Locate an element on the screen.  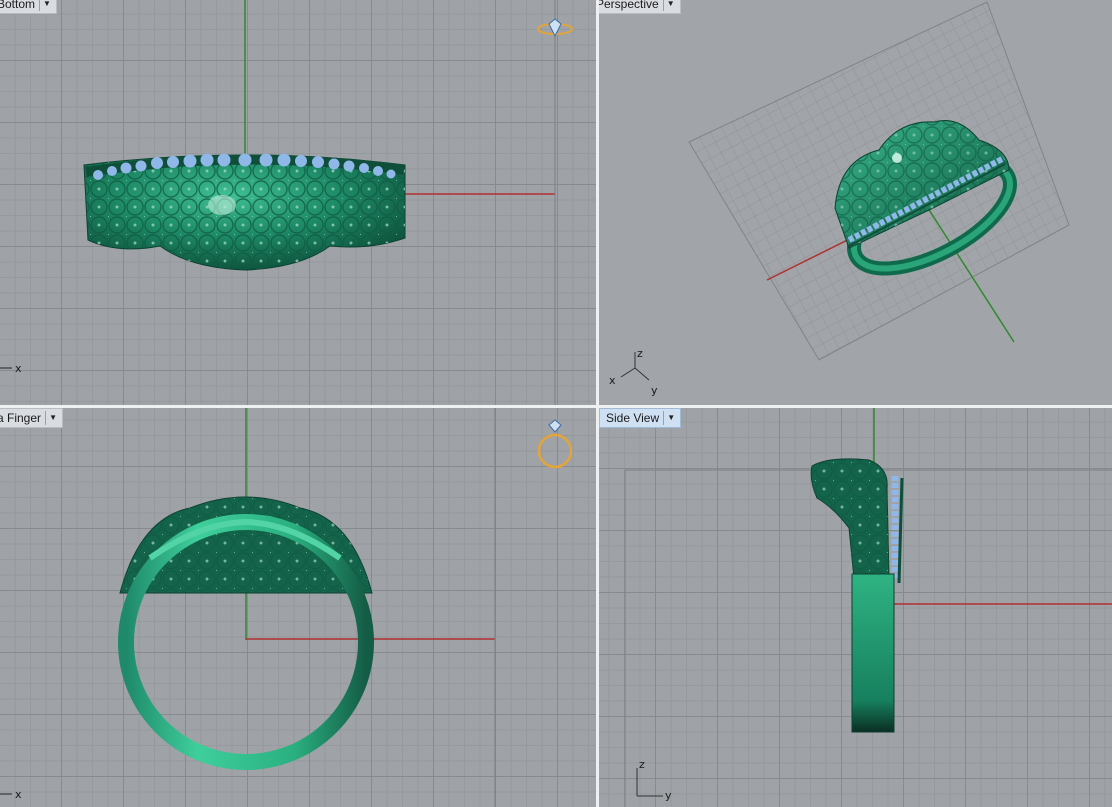
ring-model-bottom is located at coordinates (244, 212).